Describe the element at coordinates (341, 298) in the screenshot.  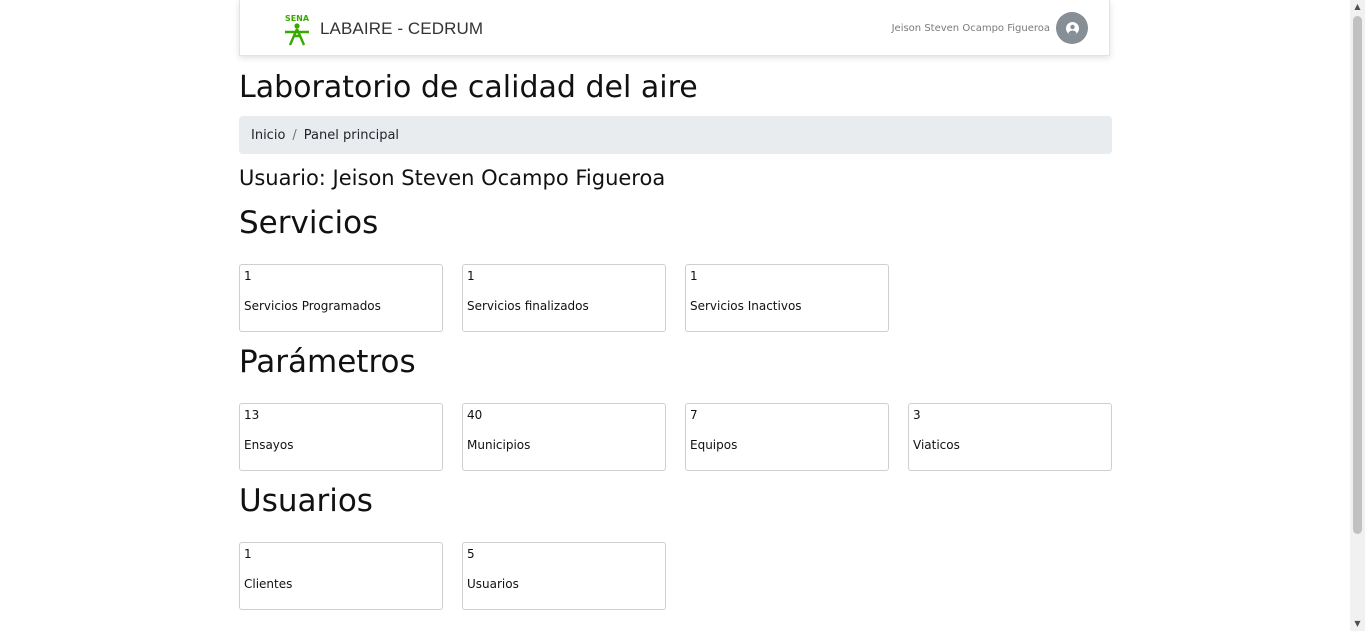
I see `card-servicios-programados: 1 Servicios Programados` at that location.